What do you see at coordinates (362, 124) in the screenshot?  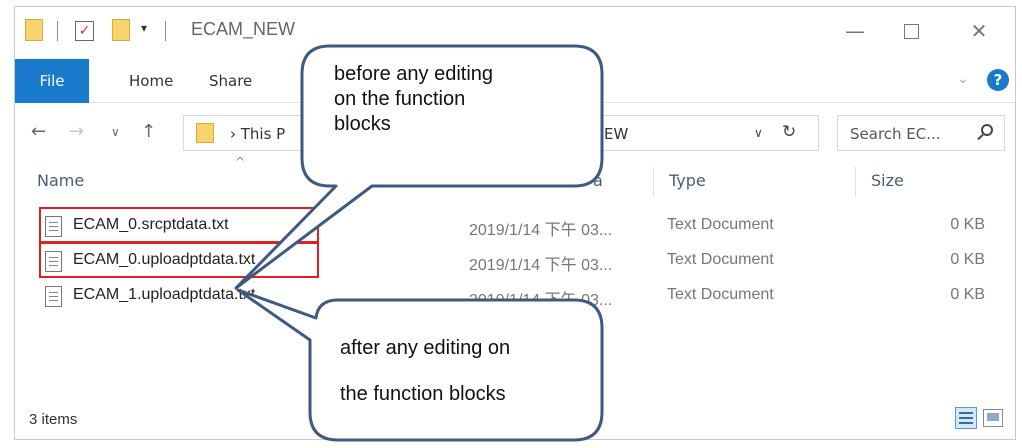 I see `callout-line: blocks` at bounding box center [362, 124].